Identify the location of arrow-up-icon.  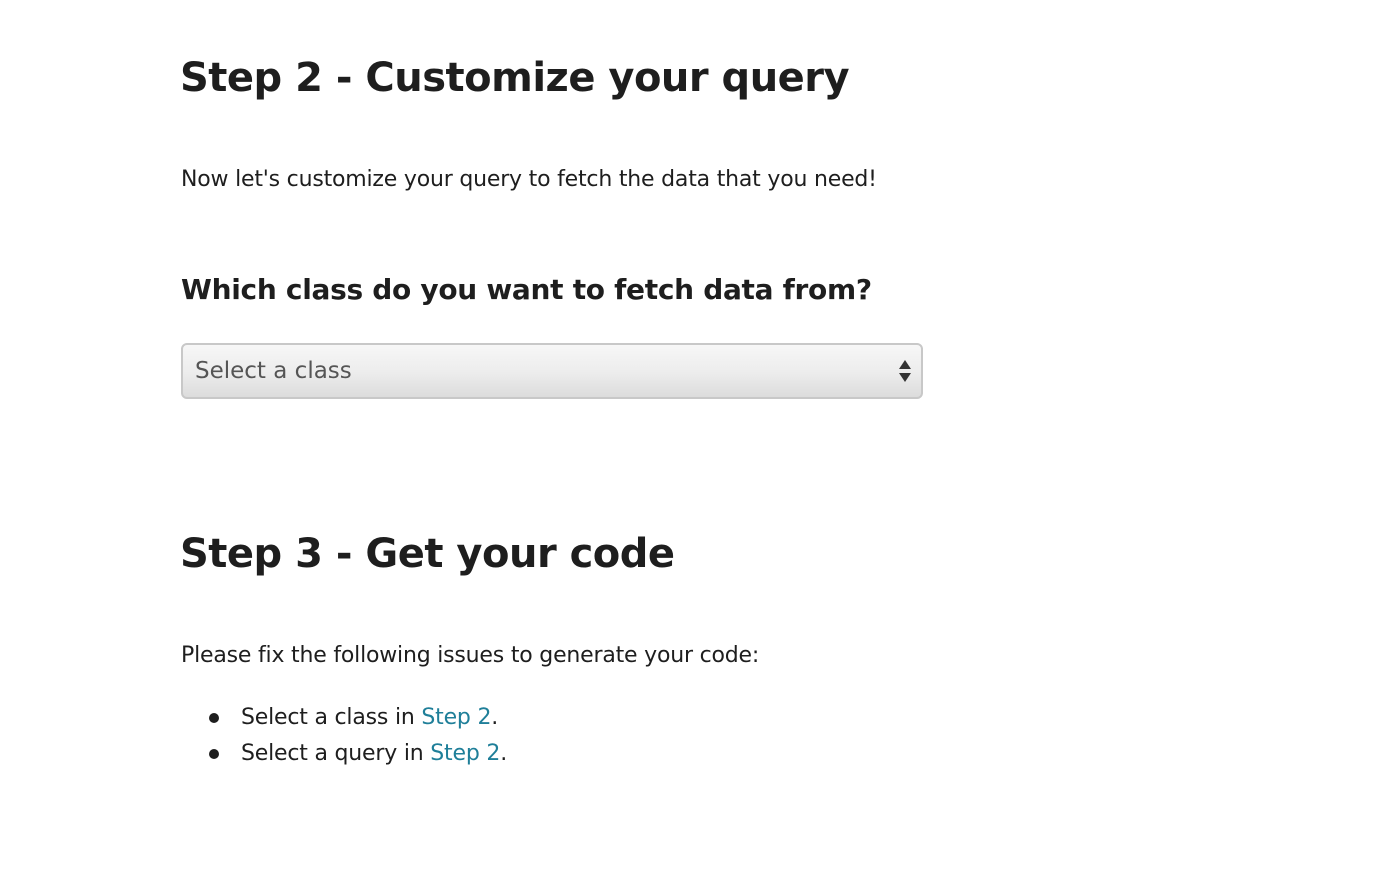
(905, 364).